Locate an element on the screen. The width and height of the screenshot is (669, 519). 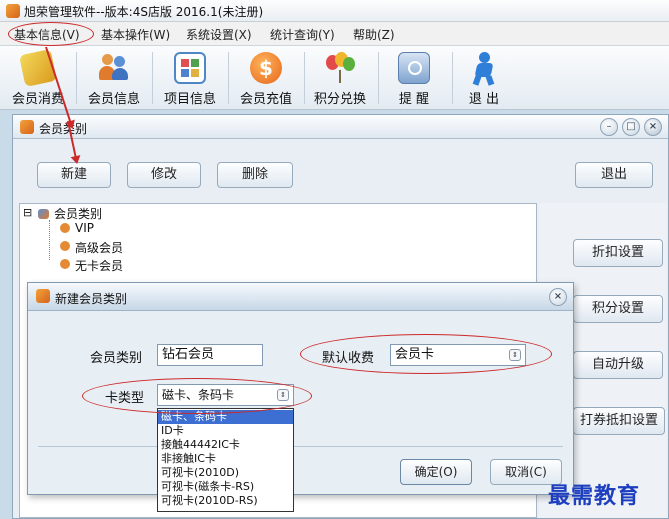
dialog-titlebar: 新建会员类别 × is located at coordinates (300, 297).